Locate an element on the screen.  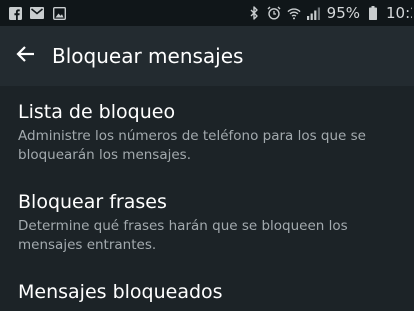
notification-icons is located at coordinates (33, 13).